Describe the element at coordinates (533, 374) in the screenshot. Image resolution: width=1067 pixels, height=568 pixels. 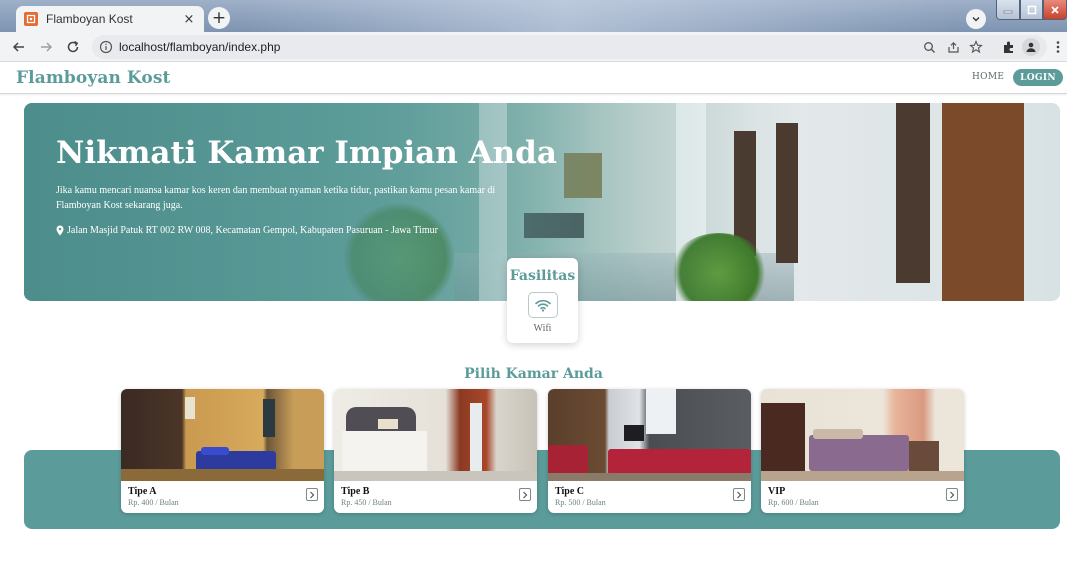
I see `rooms-section-title: Pilih Kamar Anda` at that location.